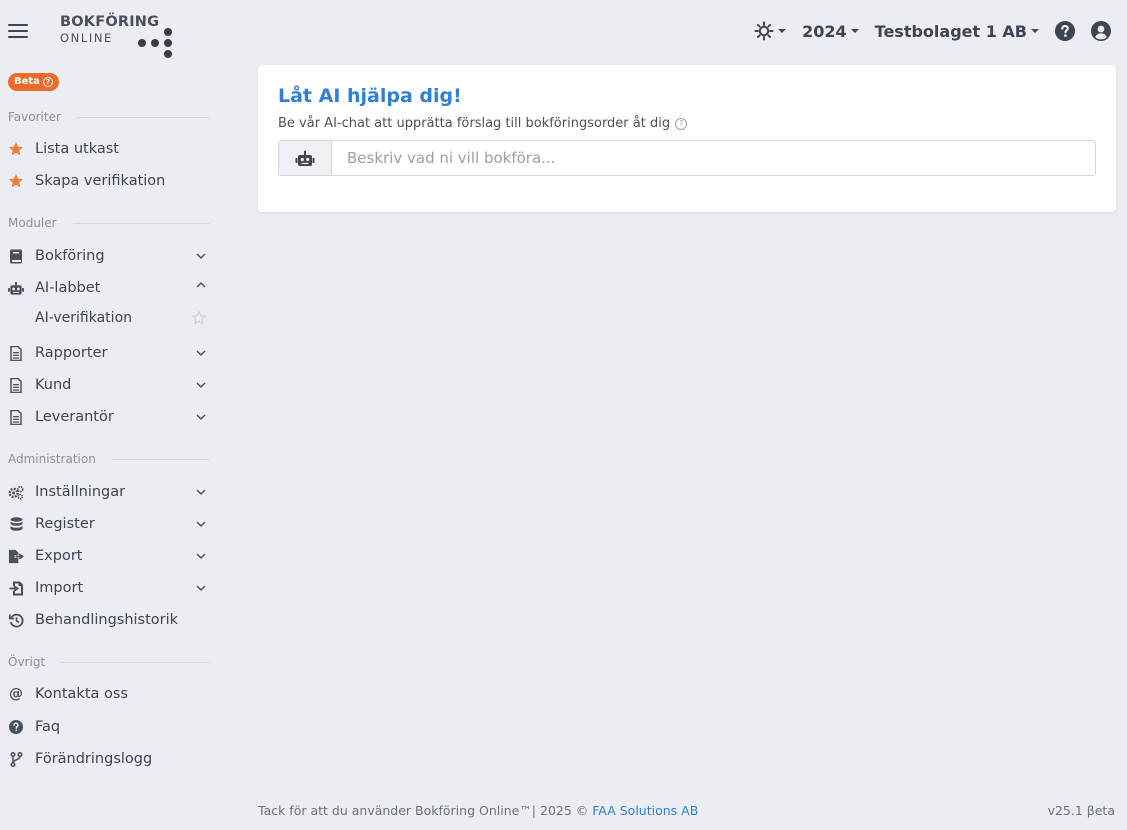  I want to click on sidebar-item-ai-verifikation: AI-verifikation, so click(106, 318).